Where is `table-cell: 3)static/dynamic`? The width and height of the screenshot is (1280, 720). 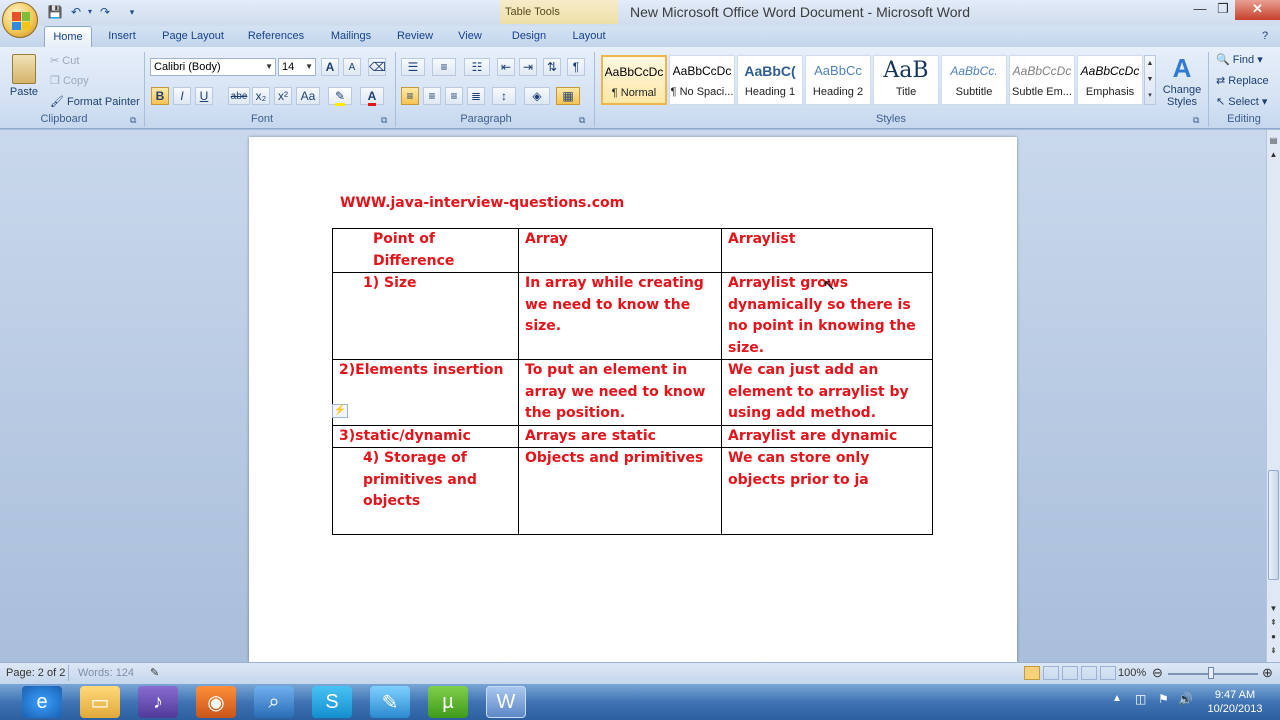 table-cell: 3)static/dynamic is located at coordinates (425, 436).